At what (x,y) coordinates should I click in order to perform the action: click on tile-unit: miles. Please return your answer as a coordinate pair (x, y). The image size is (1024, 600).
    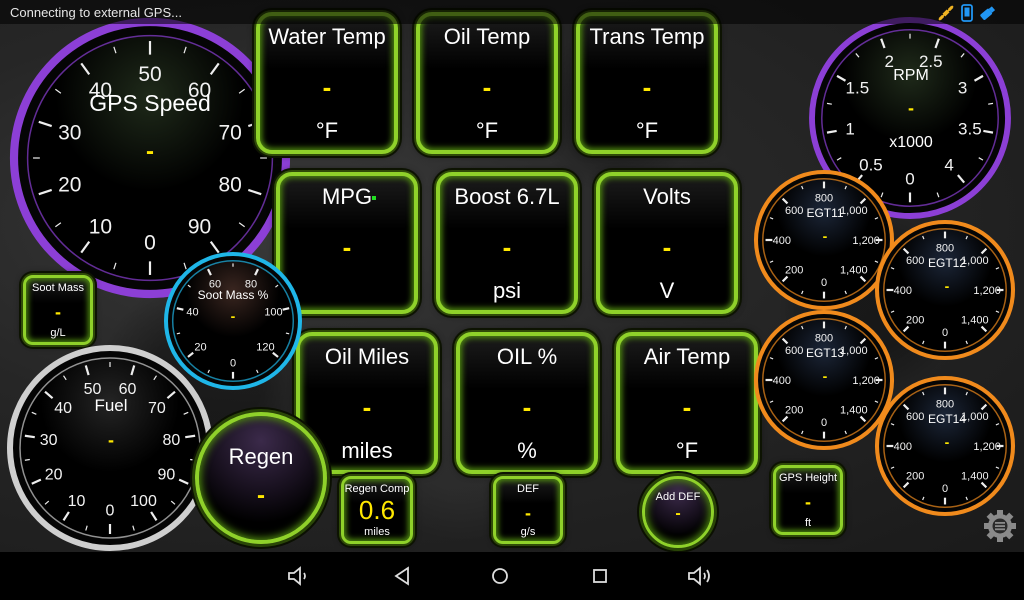
    Looking at the image, I should click on (377, 532).